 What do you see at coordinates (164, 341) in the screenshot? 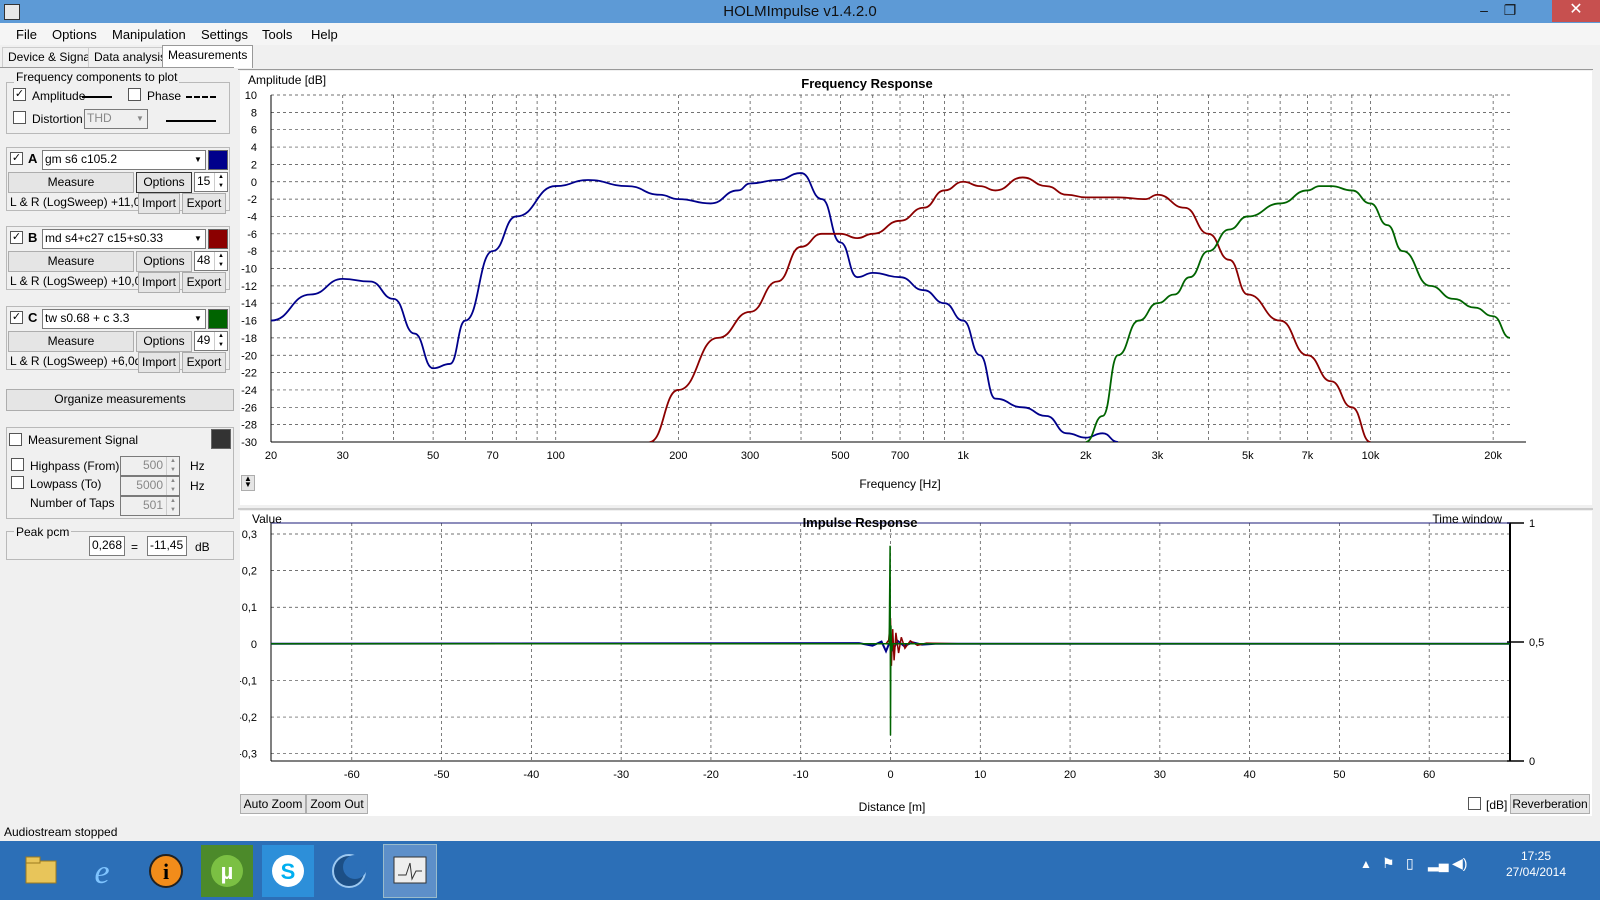
I see `options-c-button: Options` at bounding box center [164, 341].